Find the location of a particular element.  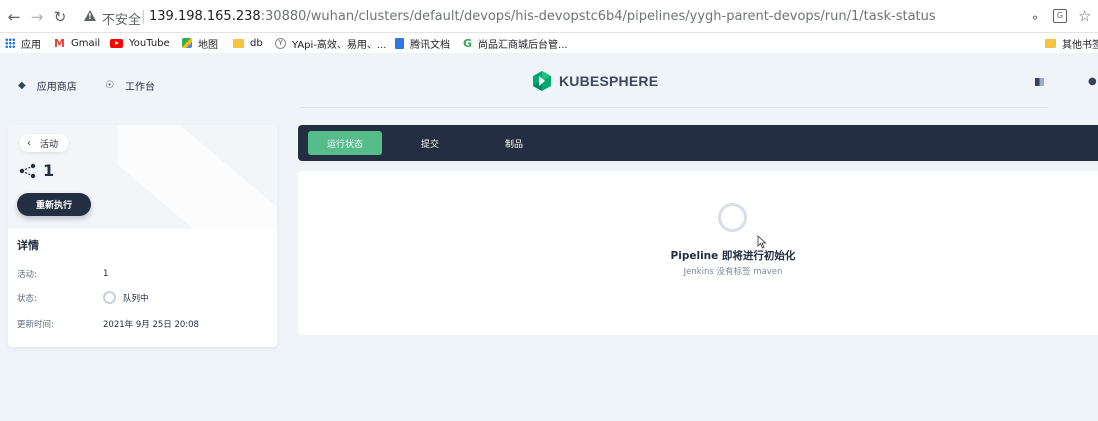

app-header: ◆ 应用商店 ☉ 工作台 KUBESPHERE ● is located at coordinates (549, 80).